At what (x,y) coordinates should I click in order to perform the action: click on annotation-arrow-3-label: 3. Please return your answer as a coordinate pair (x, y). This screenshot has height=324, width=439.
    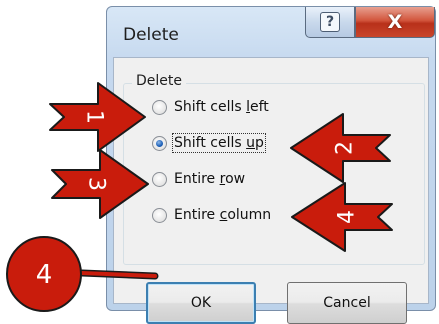
    Looking at the image, I should click on (96, 184).